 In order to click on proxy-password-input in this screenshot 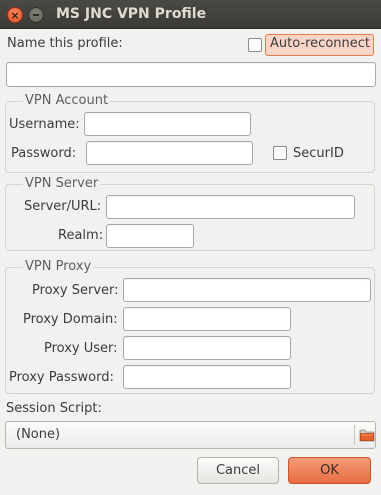, I will do `click(207, 377)`.